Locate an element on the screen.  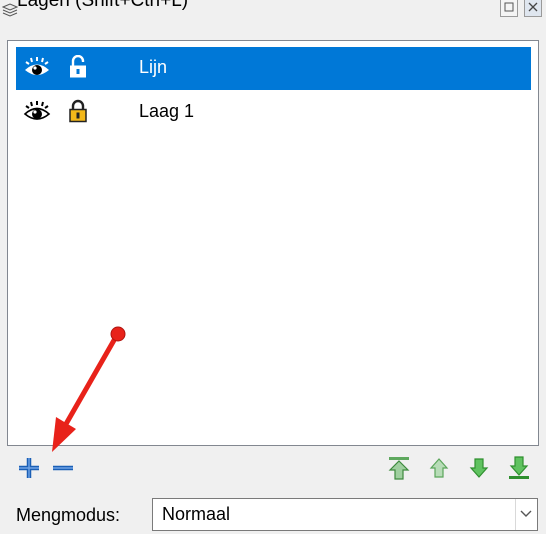
minus-icon is located at coordinates (63, 468).